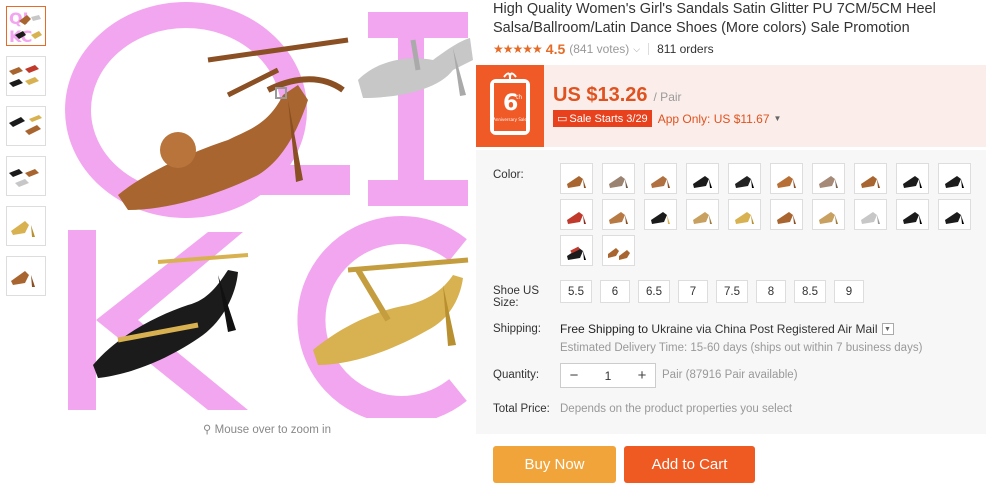 The height and width of the screenshot is (487, 1000). I want to click on badge-sub: Anniversary Sale, so click(510, 119).